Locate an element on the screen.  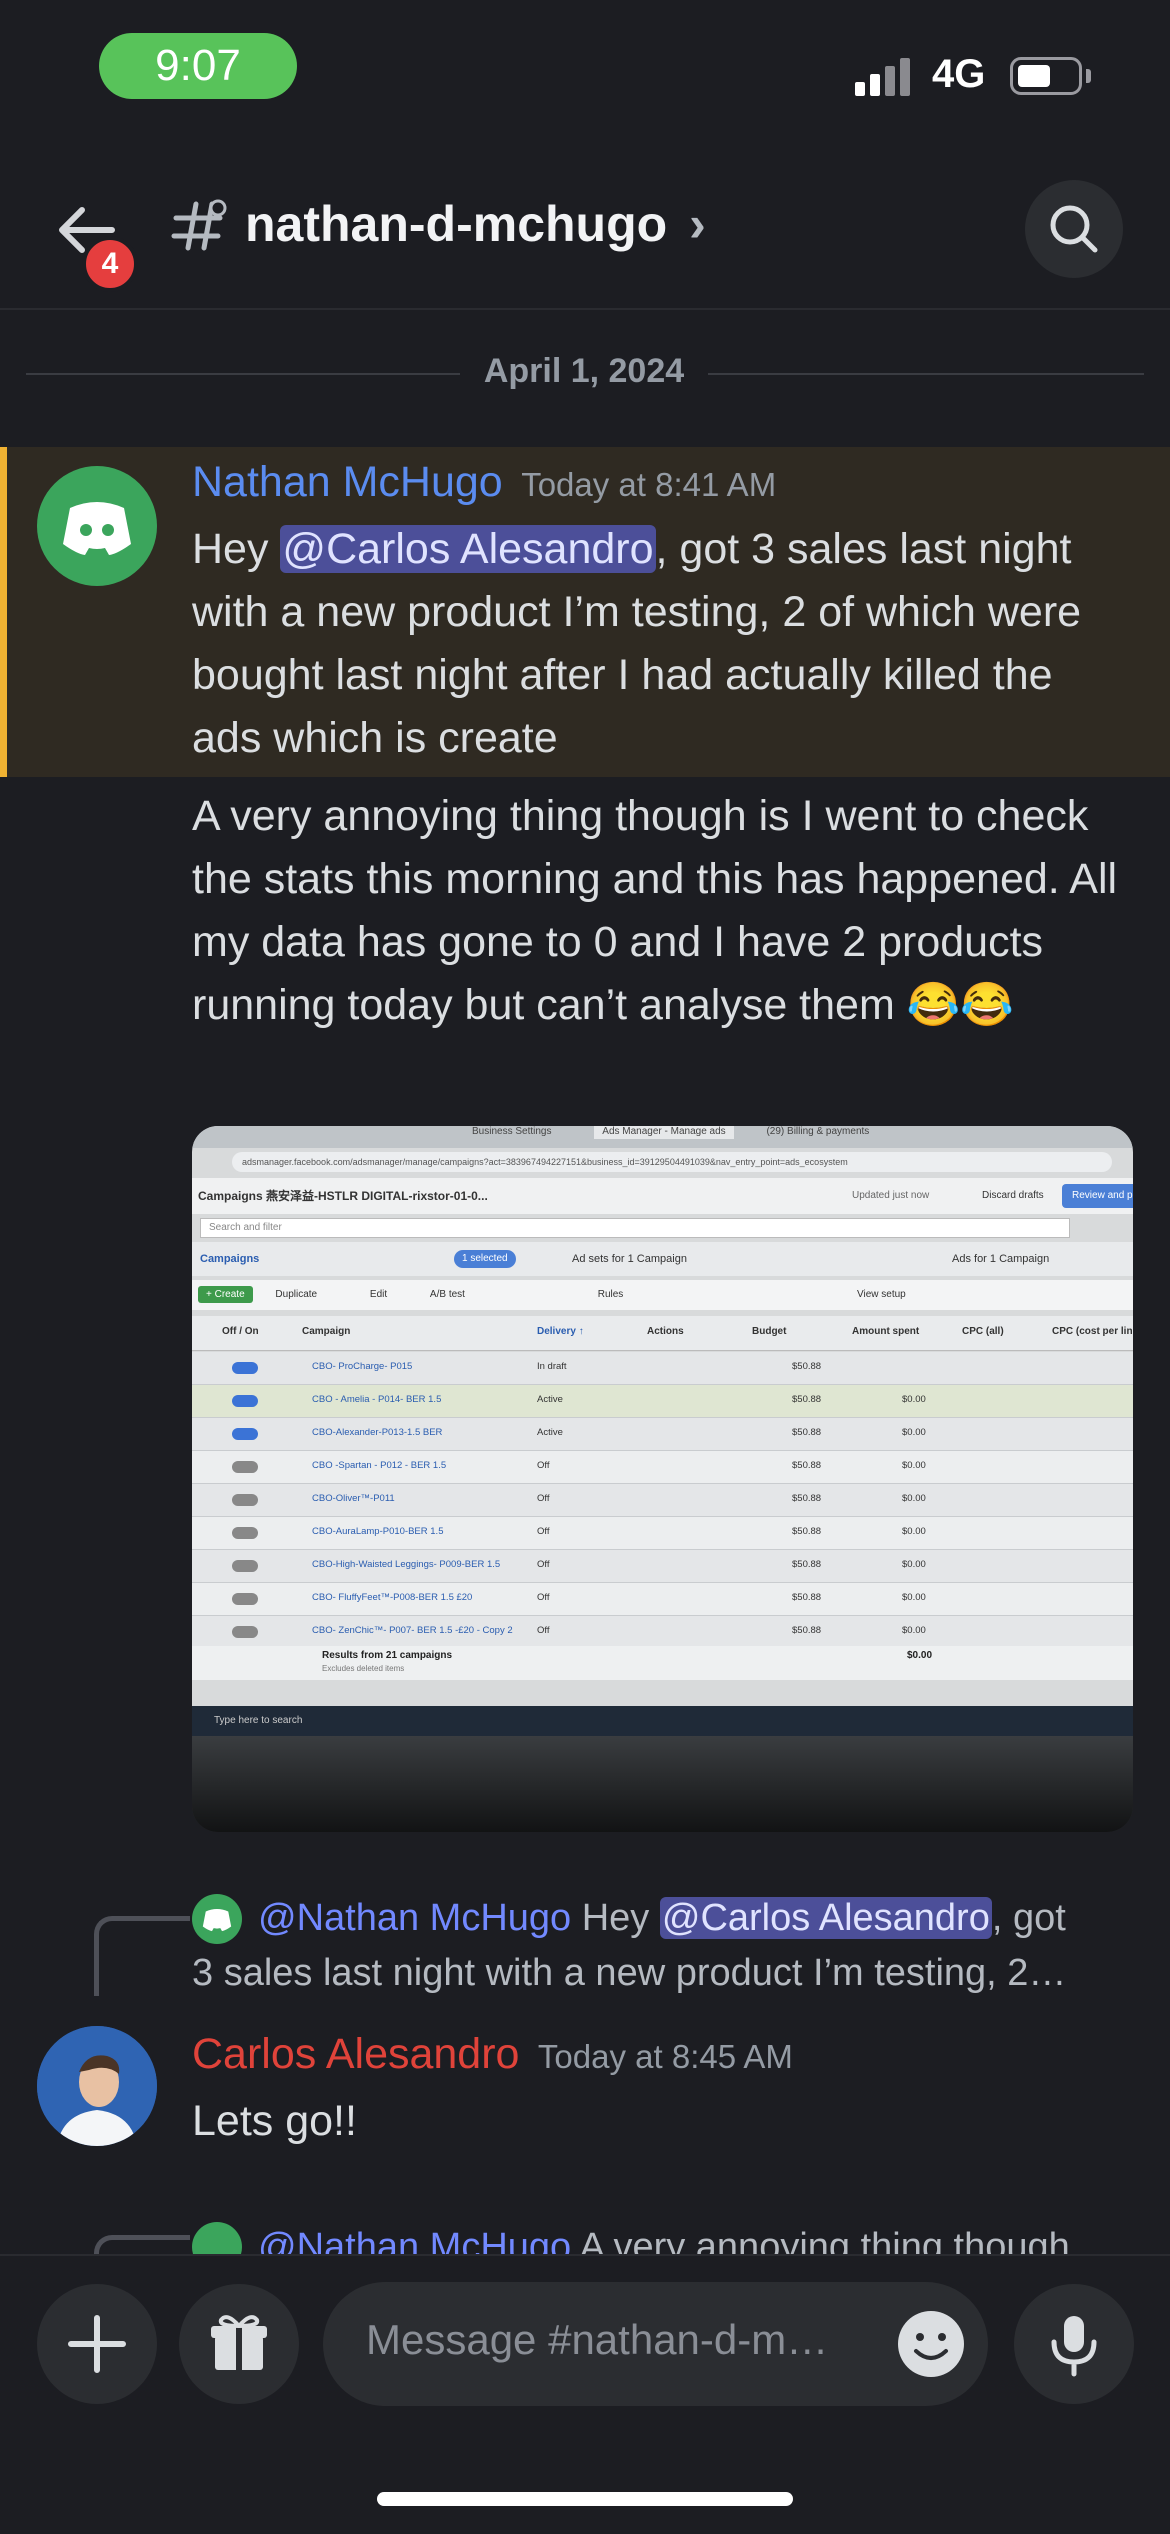
table-cell: CBO-Oliver™-P011 is located at coordinates (353, 1498).